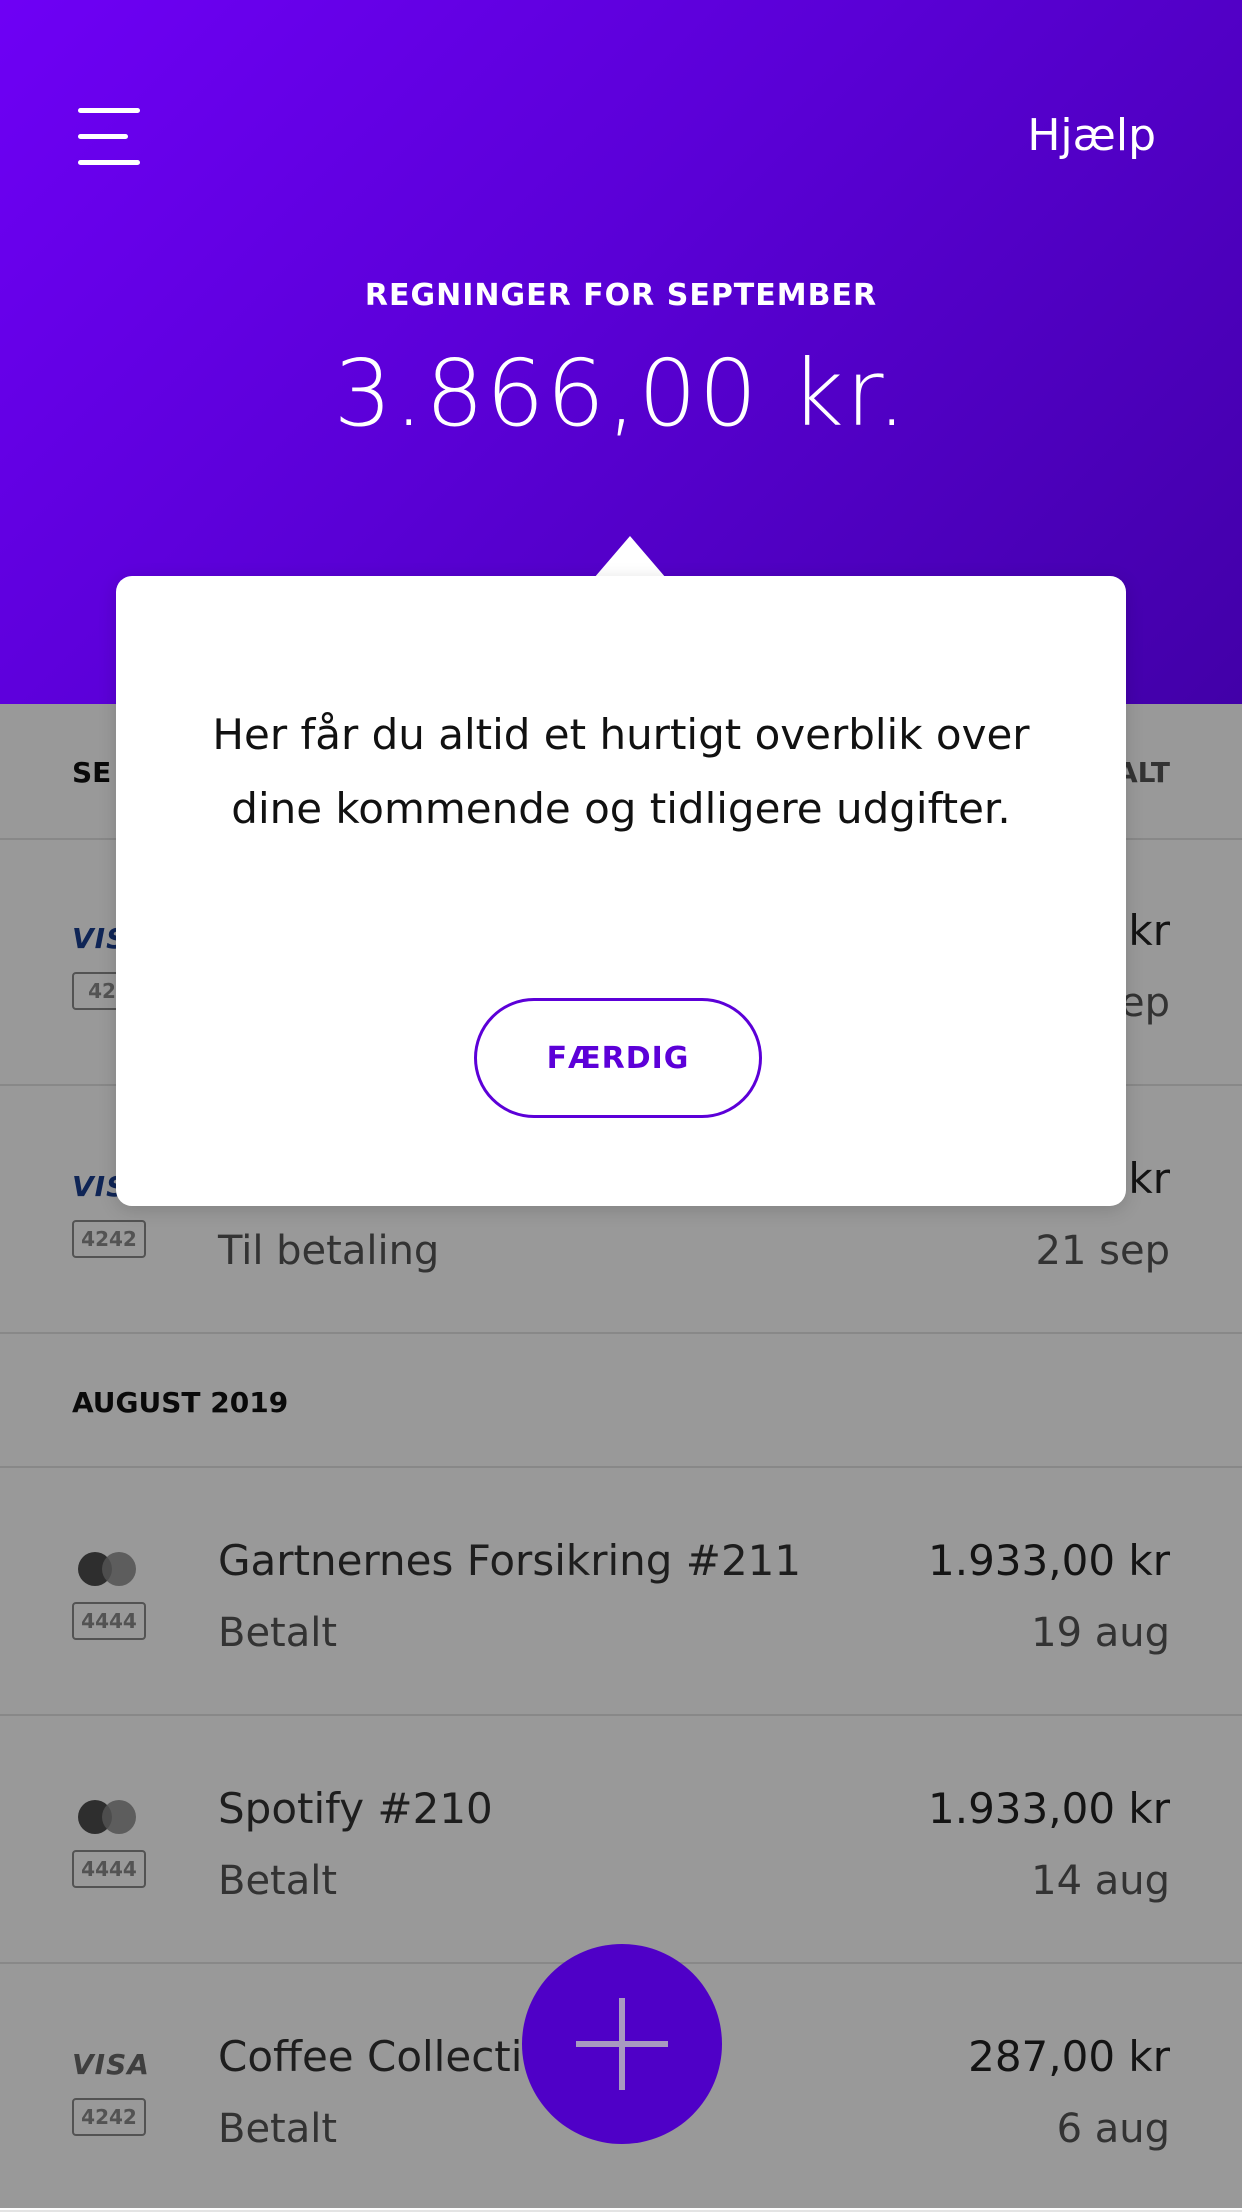 The height and width of the screenshot is (2212, 1242). I want to click on menu-icon, so click(109, 136).